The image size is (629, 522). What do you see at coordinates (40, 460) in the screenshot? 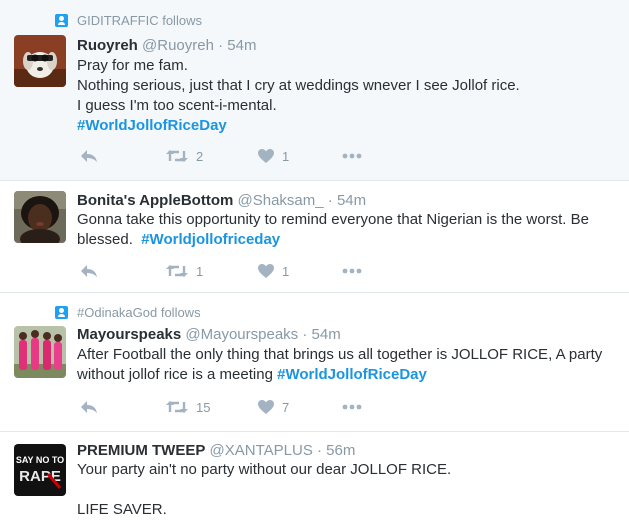
I see `avatar-text-top: SAY NO TO` at bounding box center [40, 460].